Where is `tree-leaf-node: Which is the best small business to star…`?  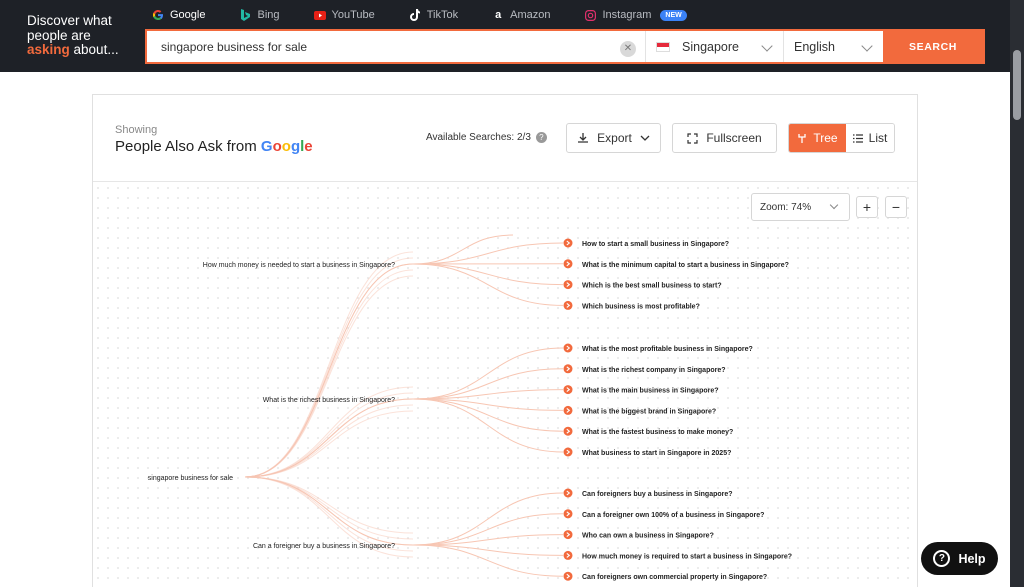
tree-leaf-node: Which is the best small business to star… is located at coordinates (652, 286).